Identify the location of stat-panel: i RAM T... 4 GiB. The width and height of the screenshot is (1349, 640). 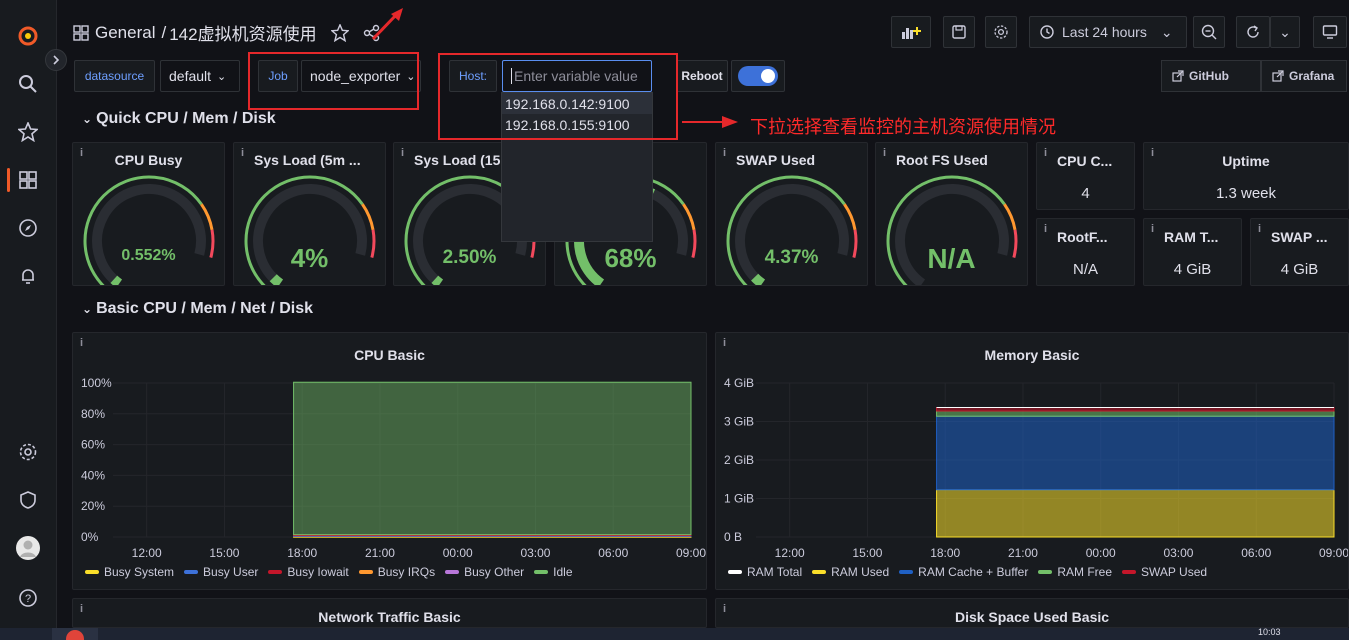
(1192, 252).